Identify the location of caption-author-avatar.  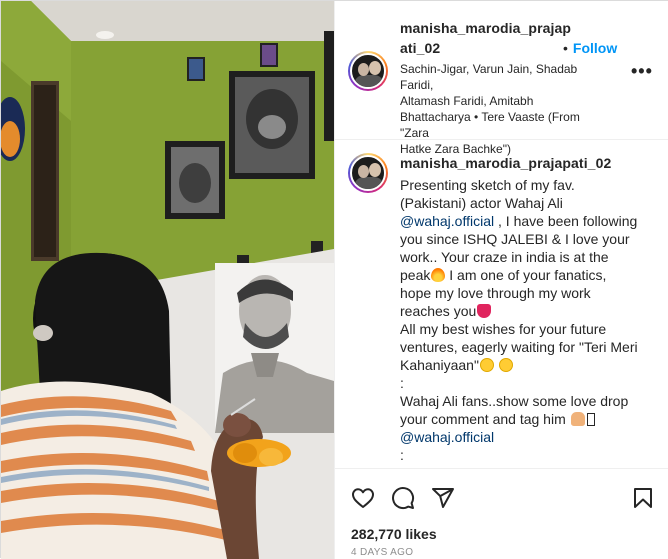
(368, 173).